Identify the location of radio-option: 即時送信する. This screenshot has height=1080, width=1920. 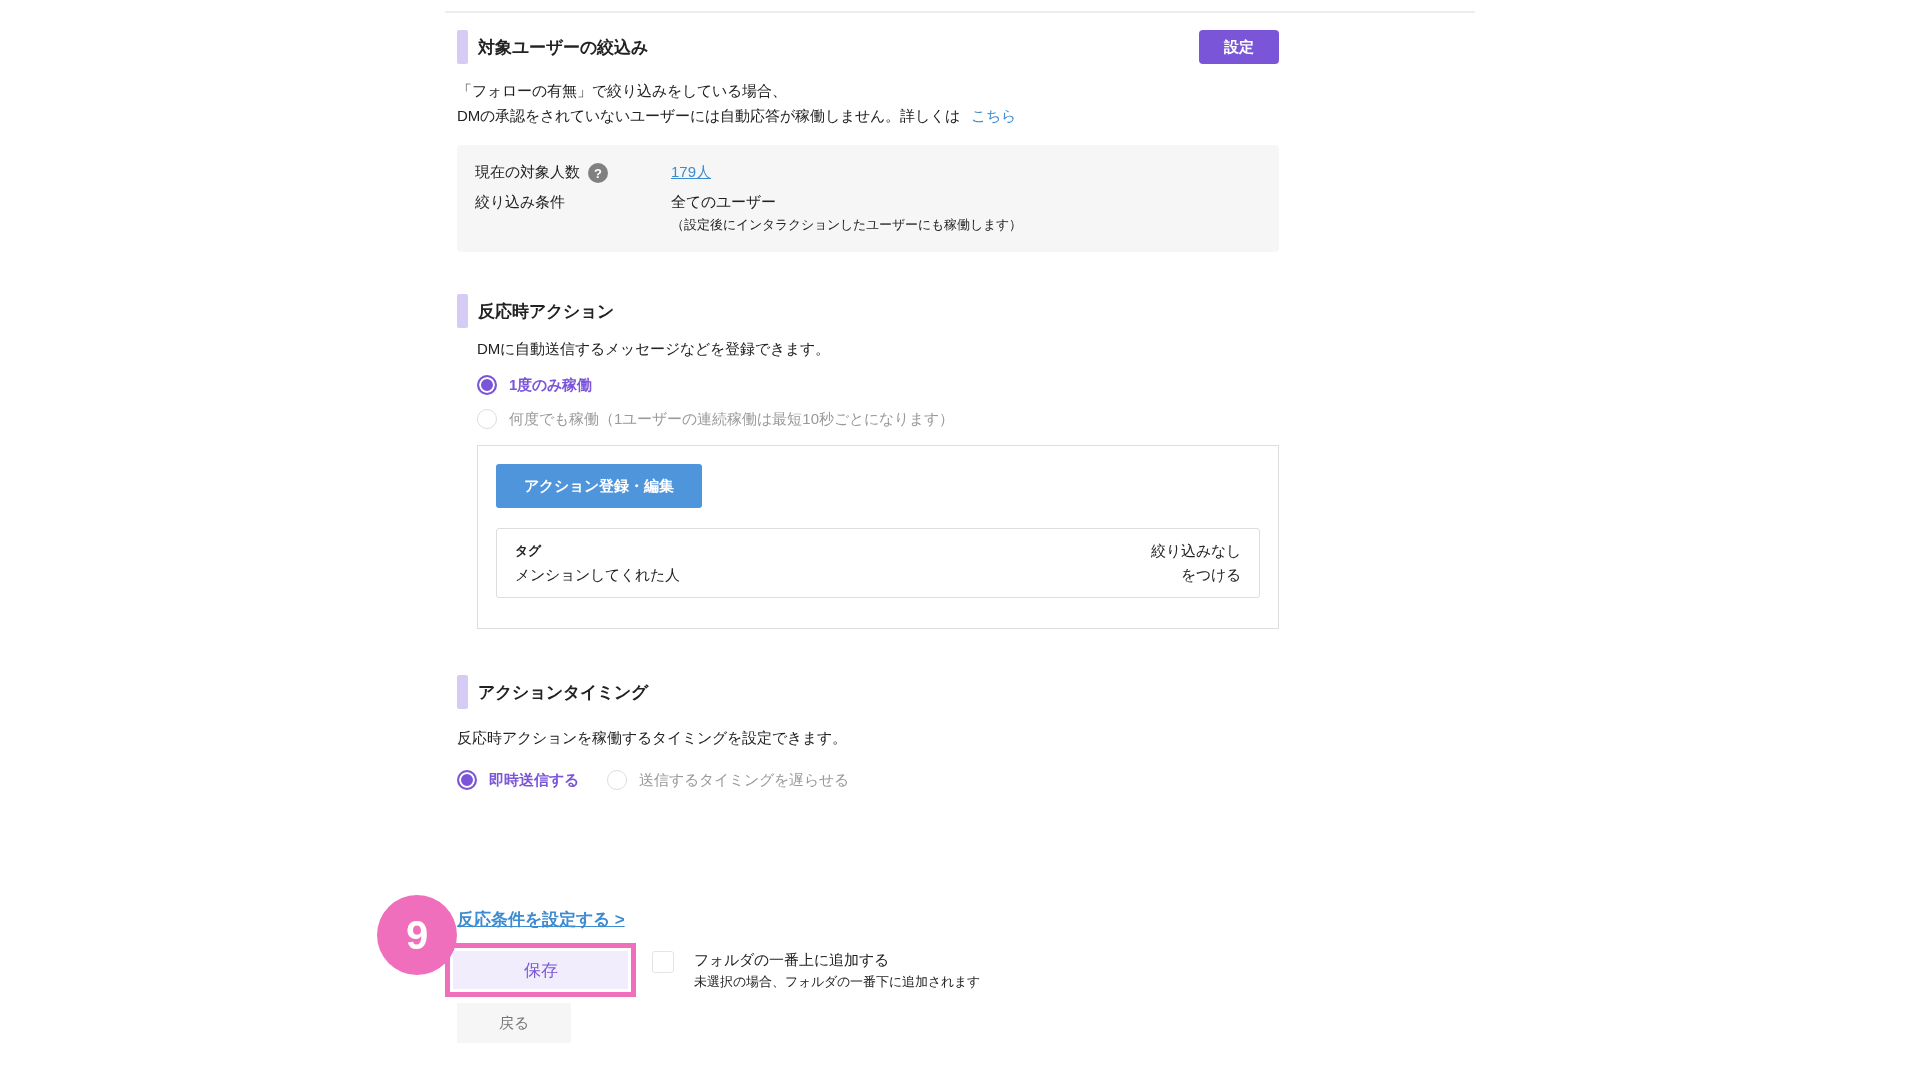
(518, 780).